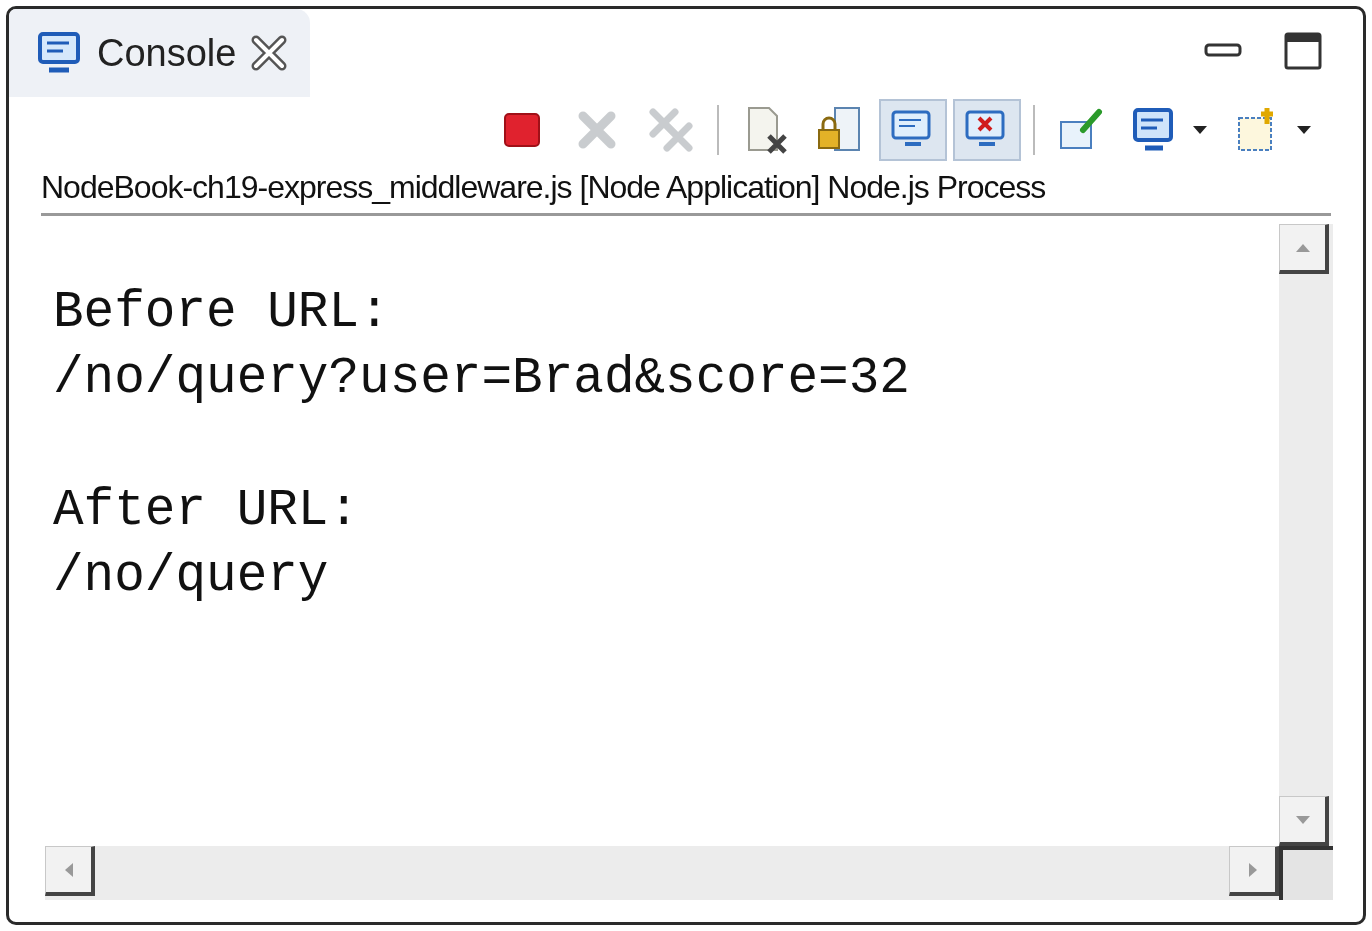 This screenshot has height=931, width=1372. What do you see at coordinates (269, 53) in the screenshot?
I see `close-icon` at bounding box center [269, 53].